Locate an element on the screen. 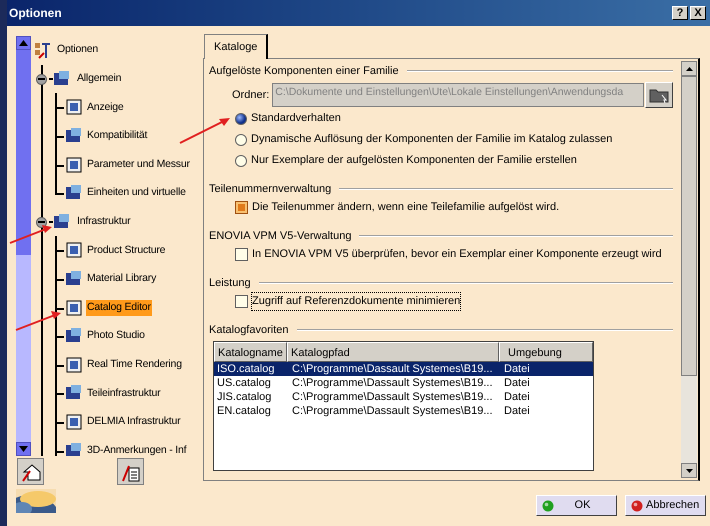 The height and width of the screenshot is (526, 710). tools-icon is located at coordinates (43, 50).